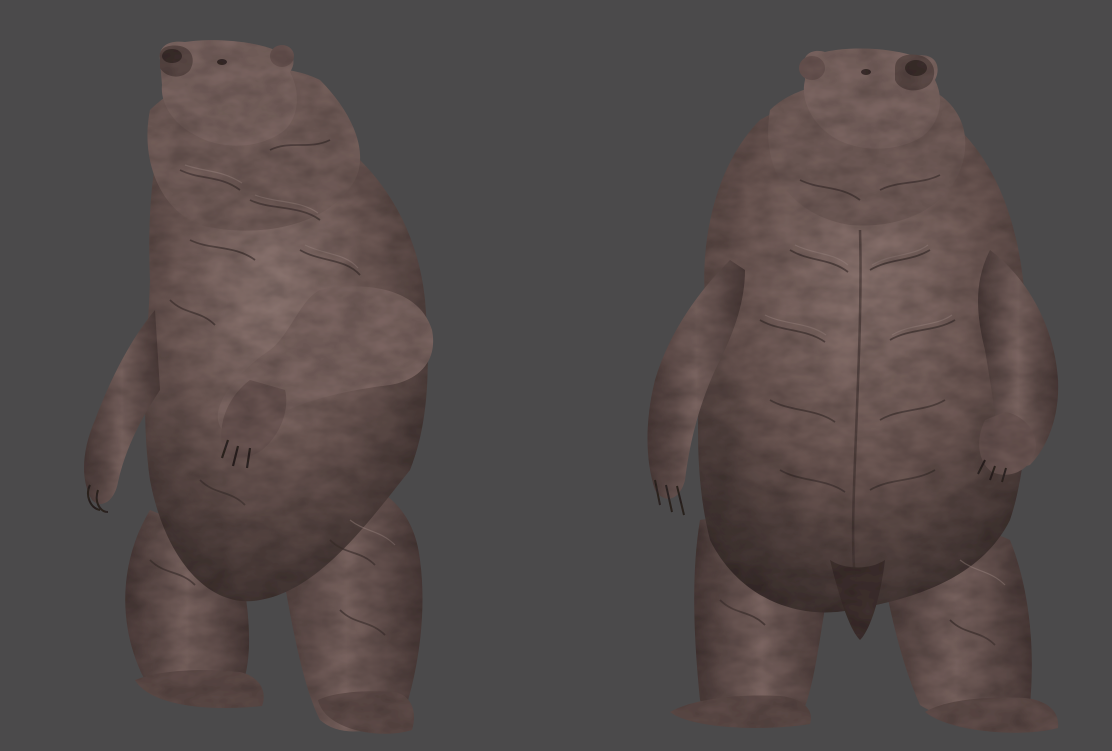  What do you see at coordinates (740, 711) in the screenshot?
I see `bear-right-left-foot` at bounding box center [740, 711].